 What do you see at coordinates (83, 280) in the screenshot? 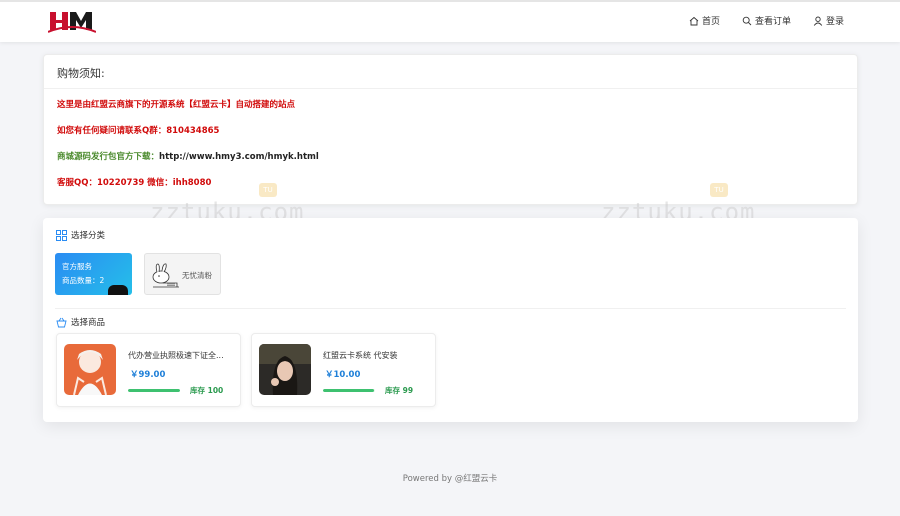
I see `category-count: 商品数量：2` at bounding box center [83, 280].